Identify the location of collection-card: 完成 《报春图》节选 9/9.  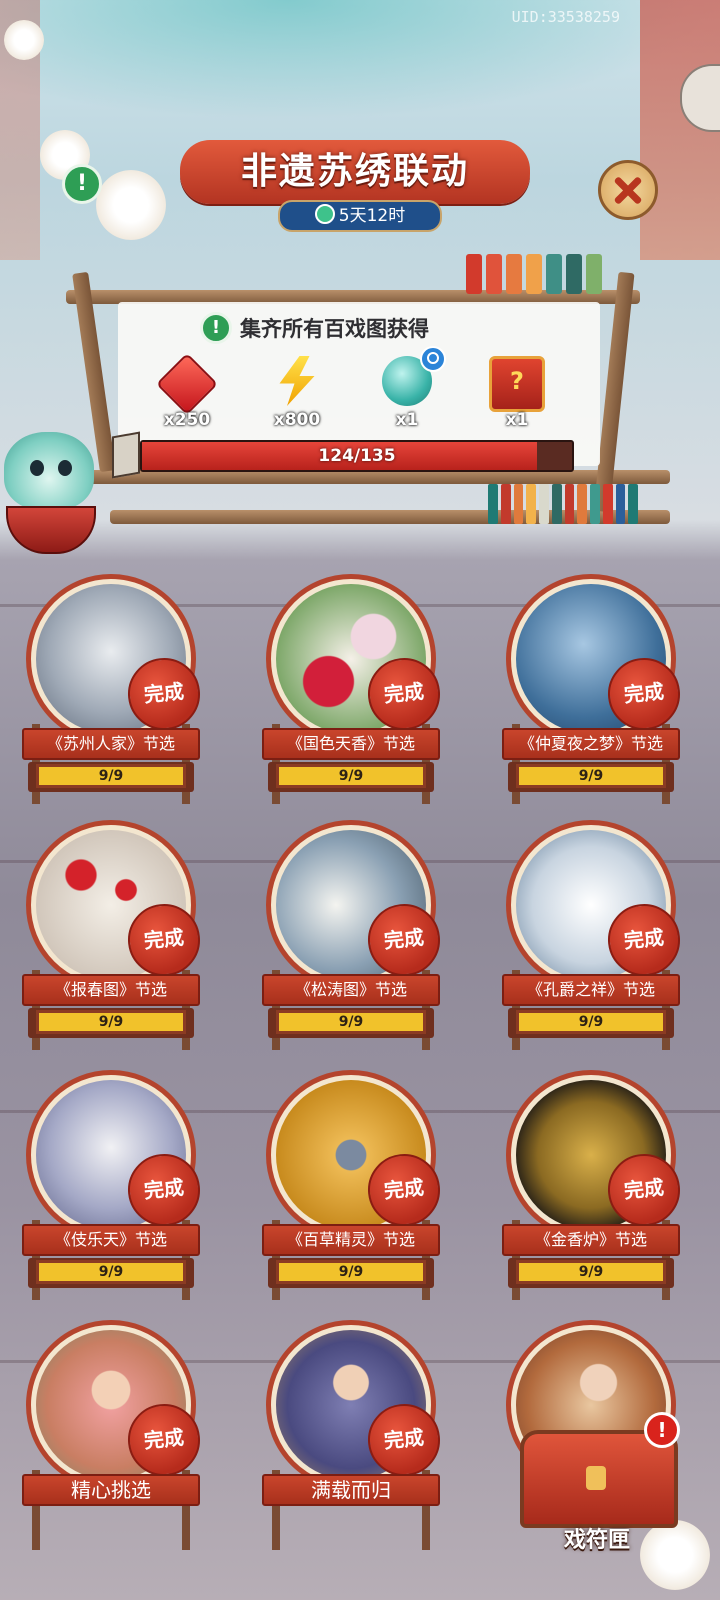
(113, 936).